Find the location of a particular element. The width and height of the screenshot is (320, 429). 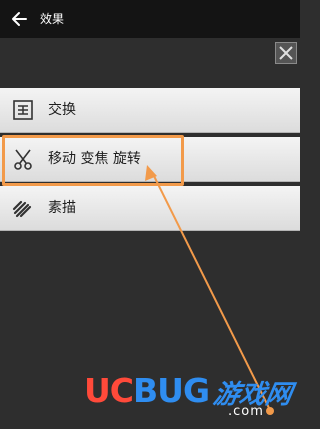

watermark-logo: UCBUG is located at coordinates (147, 390).